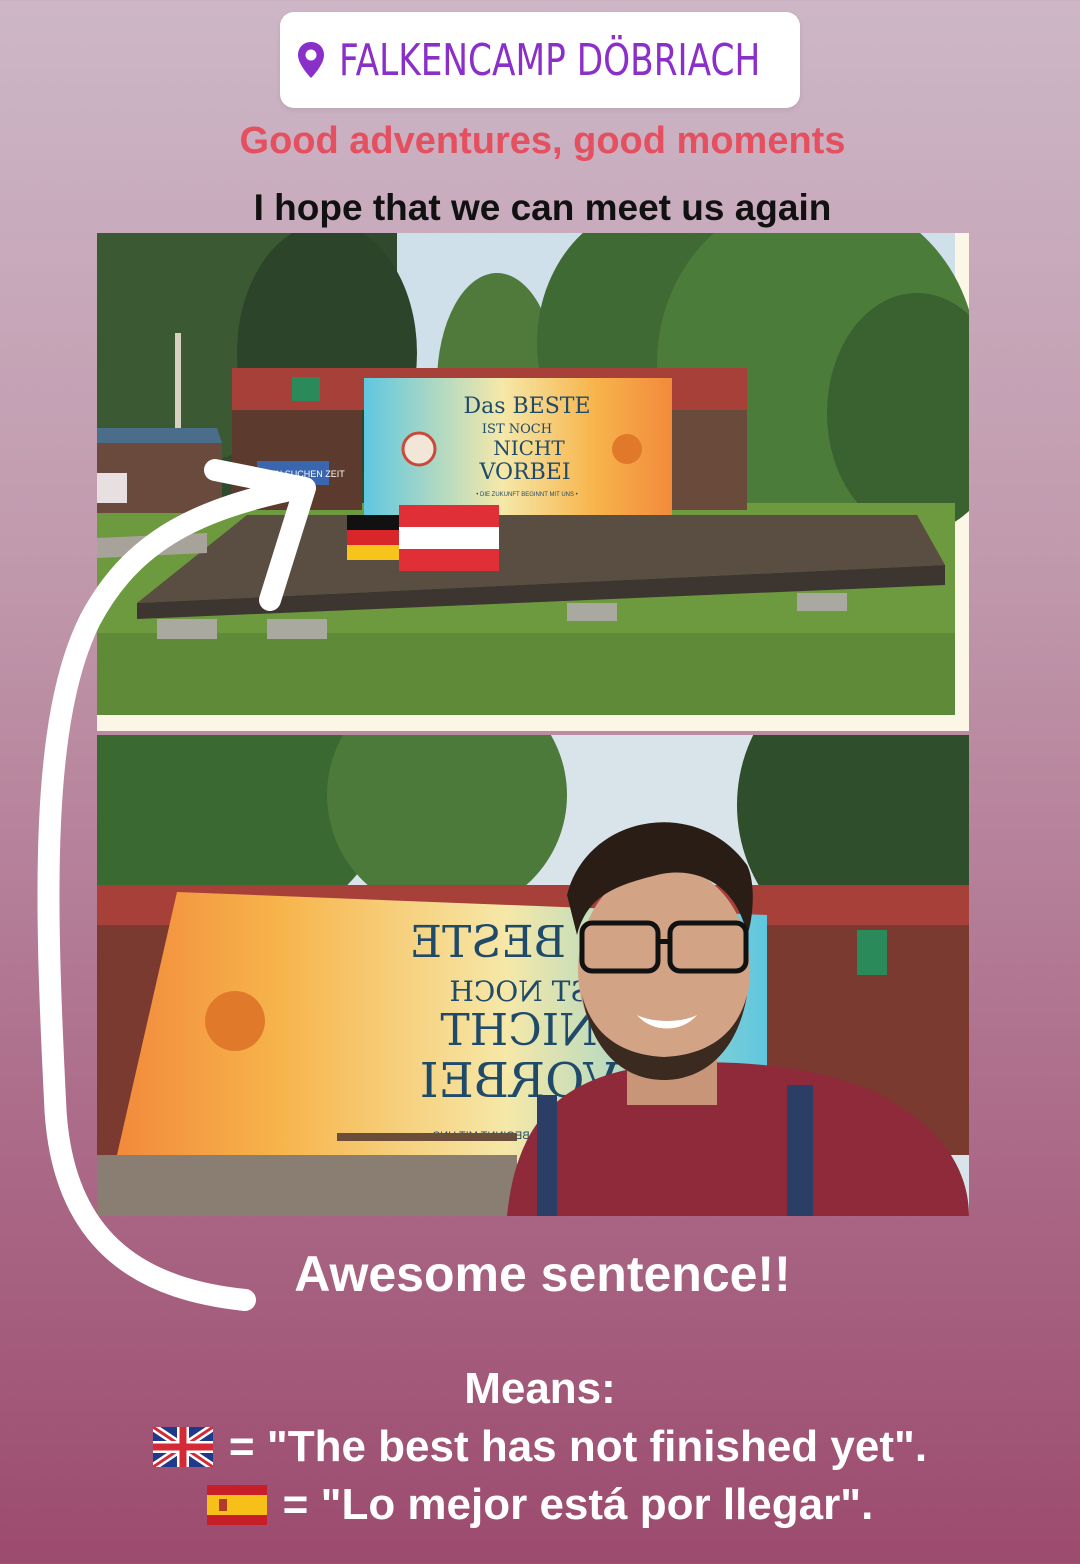 This screenshot has height=1564, width=1080. I want to click on spain-flag-icon, so click(236, 1505).